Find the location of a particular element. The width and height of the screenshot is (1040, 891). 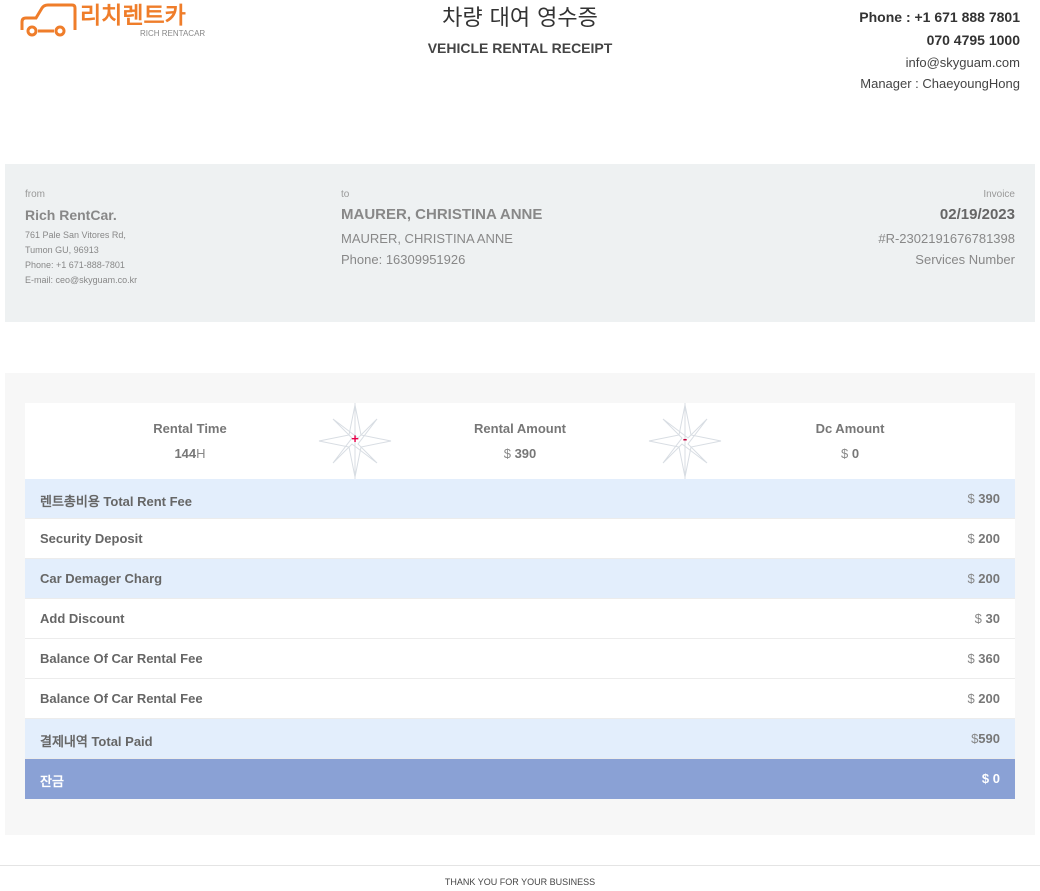

invoice-label: Invoice is located at coordinates (999, 194).